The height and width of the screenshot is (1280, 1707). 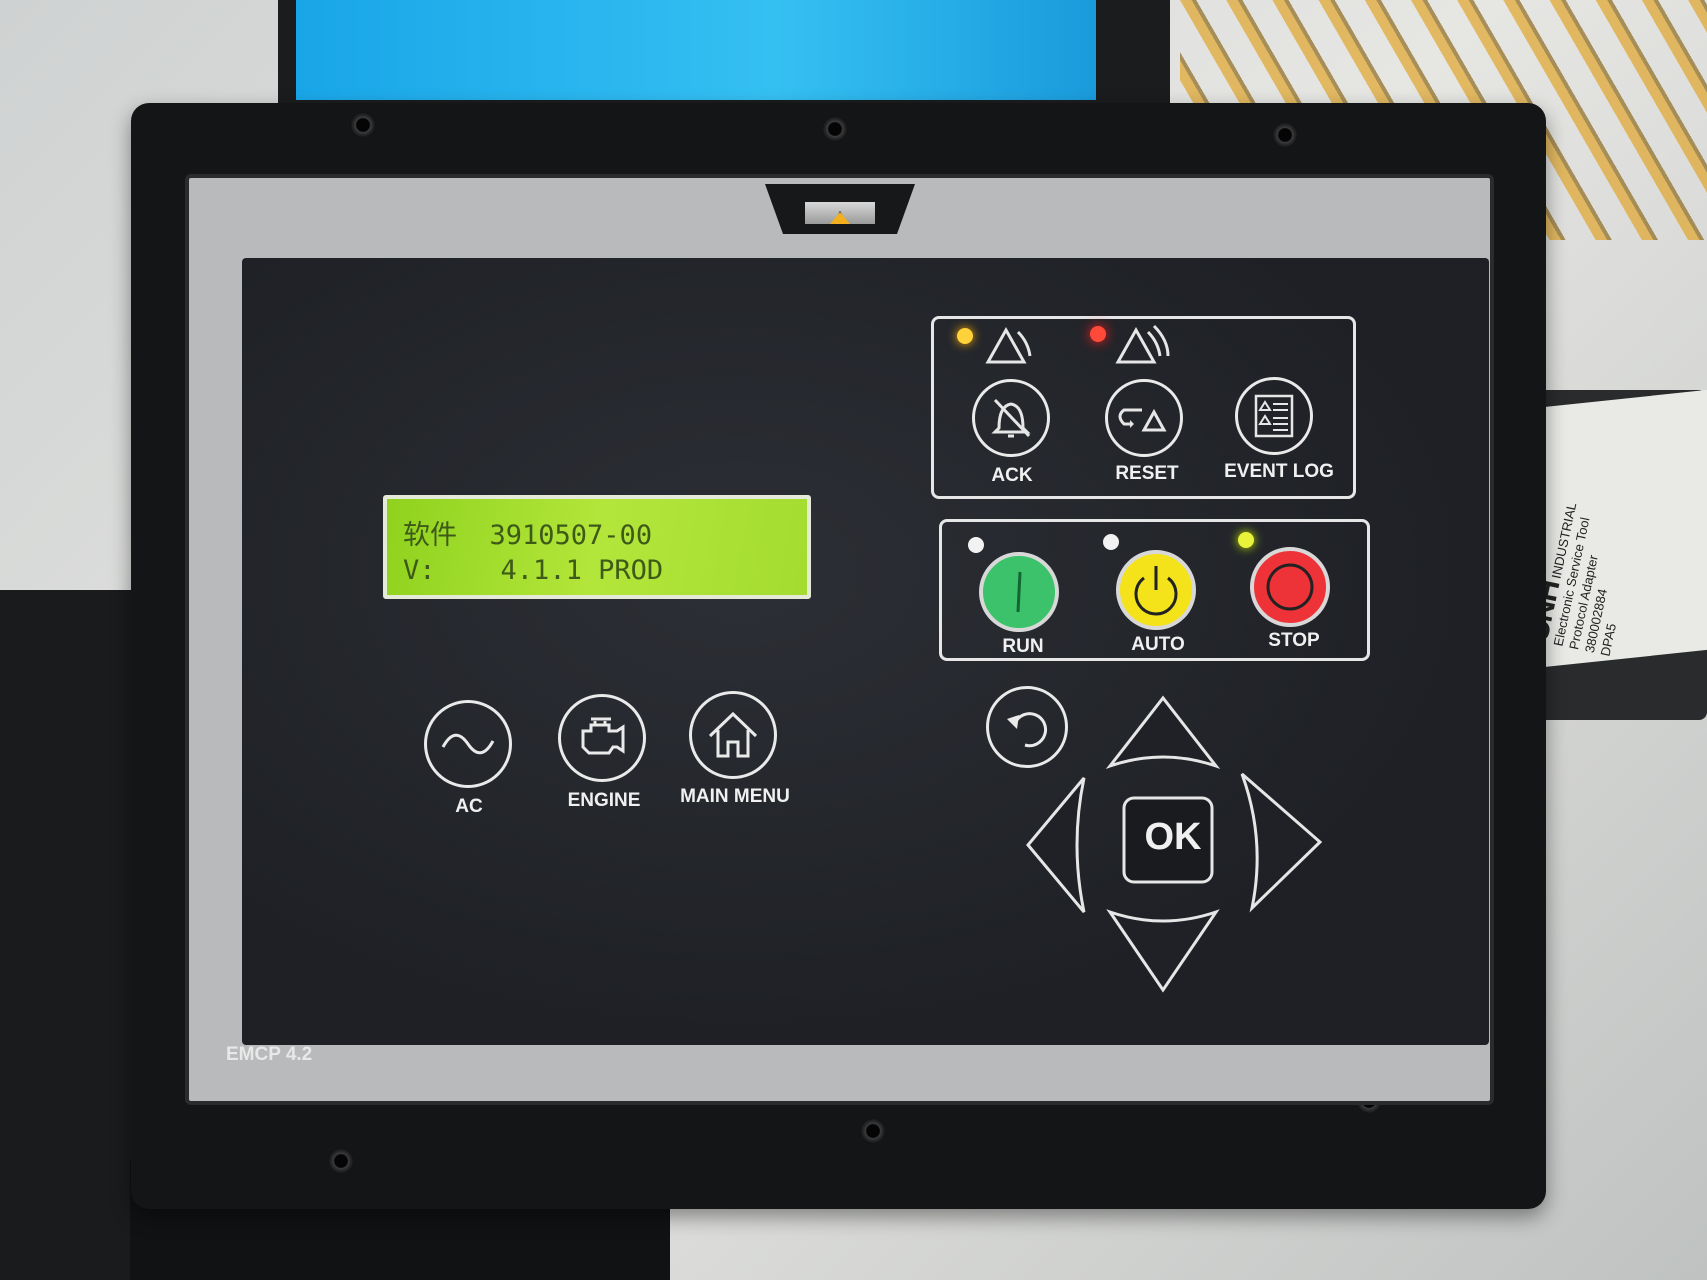 I want to click on stop-circle-icon, so click(x=1290, y=587).